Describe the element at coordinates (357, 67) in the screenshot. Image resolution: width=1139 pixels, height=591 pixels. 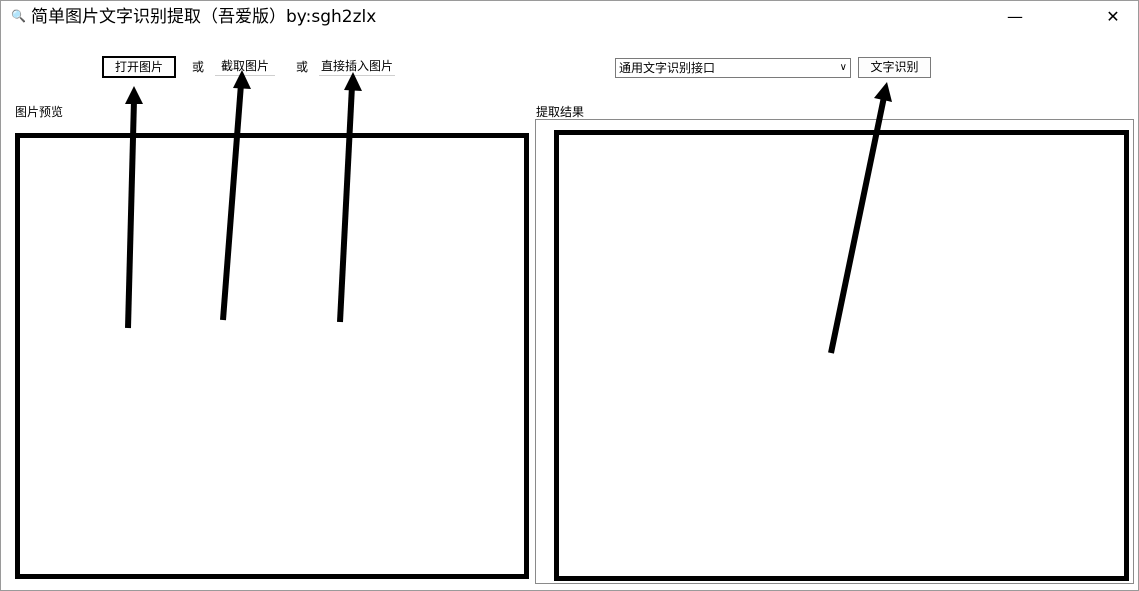
I see `paste-image-button: 直接插入图片` at that location.